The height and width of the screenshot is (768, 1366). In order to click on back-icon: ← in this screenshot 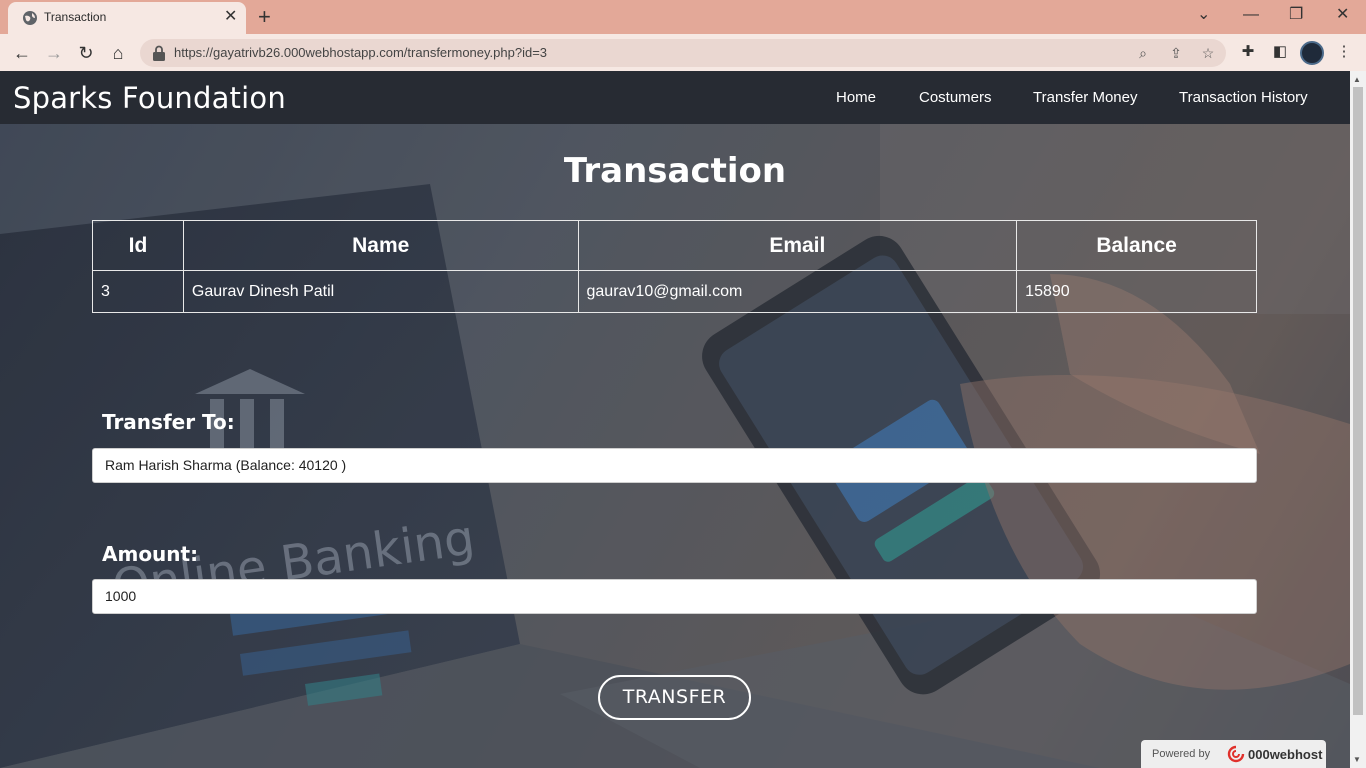, I will do `click(22, 53)`.